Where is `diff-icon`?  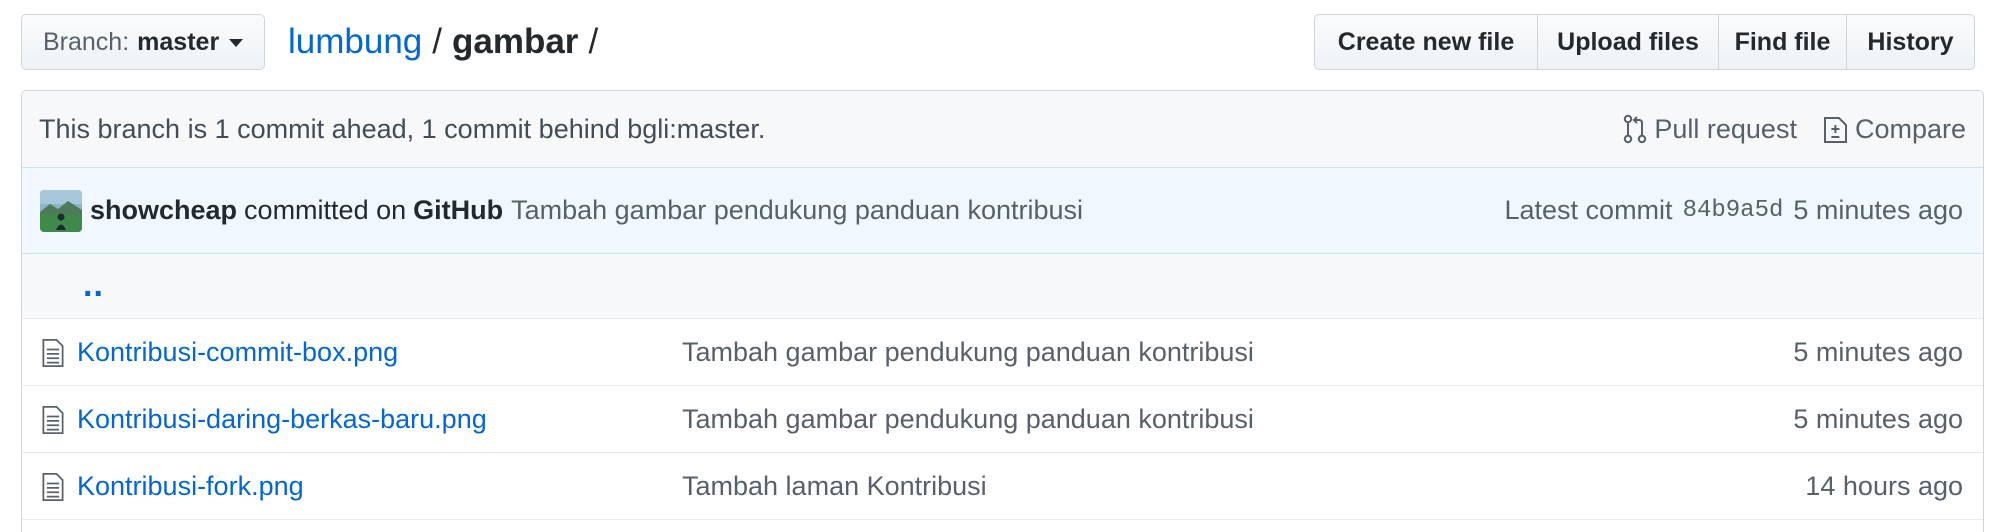
diff-icon is located at coordinates (1835, 130).